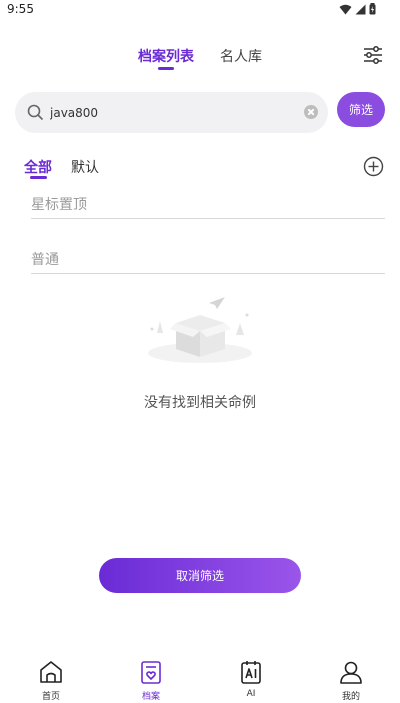  What do you see at coordinates (200, 10) in the screenshot?
I see `status-bar: 9:55` at bounding box center [200, 10].